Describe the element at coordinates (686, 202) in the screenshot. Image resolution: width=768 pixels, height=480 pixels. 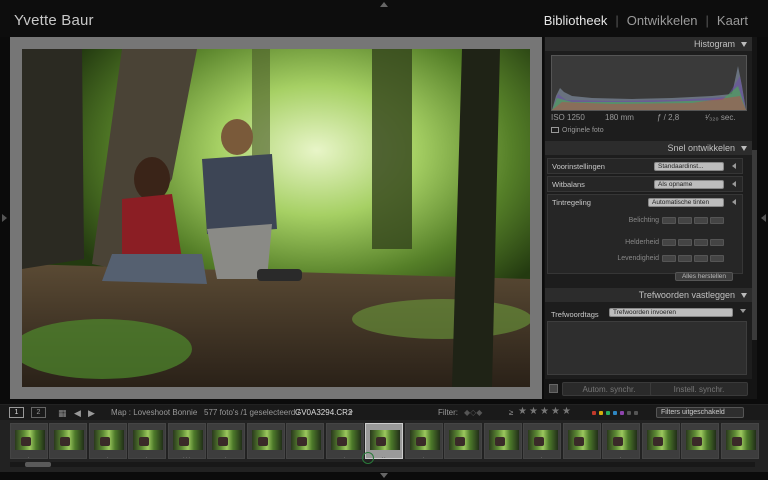
I see `auto-tone-button: Automatische tinten` at that location.